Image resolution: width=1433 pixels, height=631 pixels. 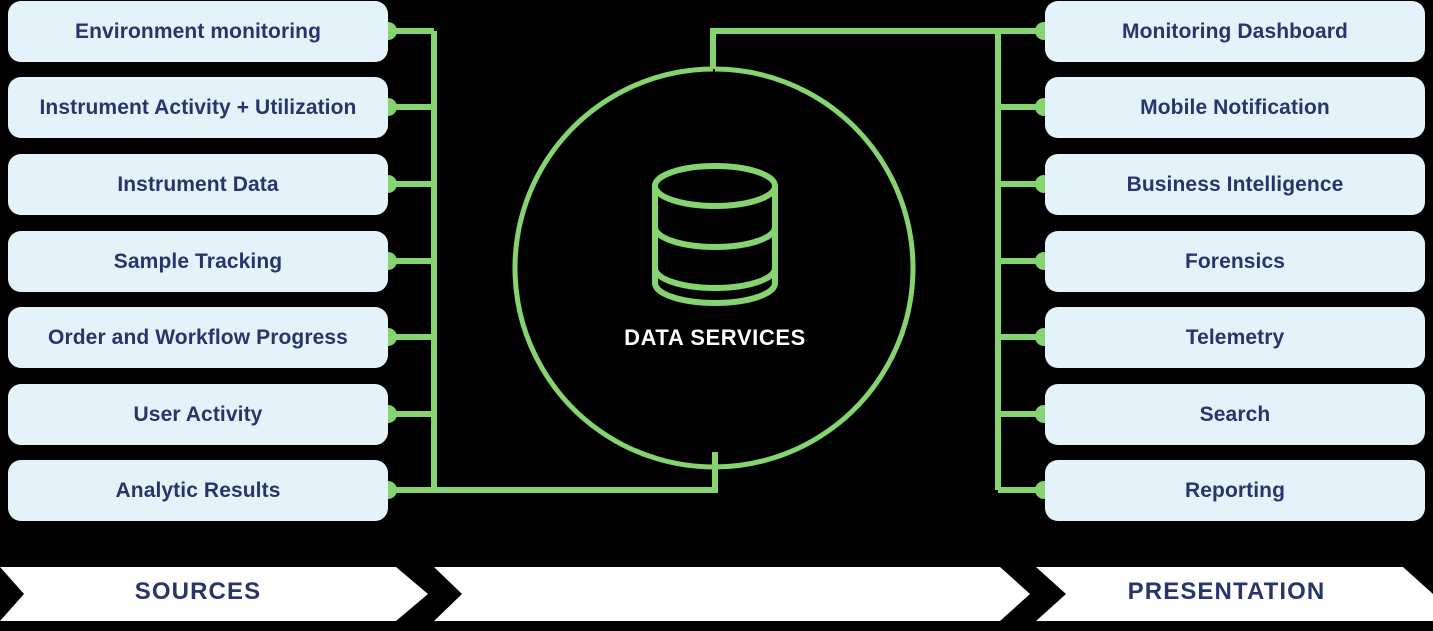 I want to click on source-card-label: Environment monitoring, so click(x=198, y=31).